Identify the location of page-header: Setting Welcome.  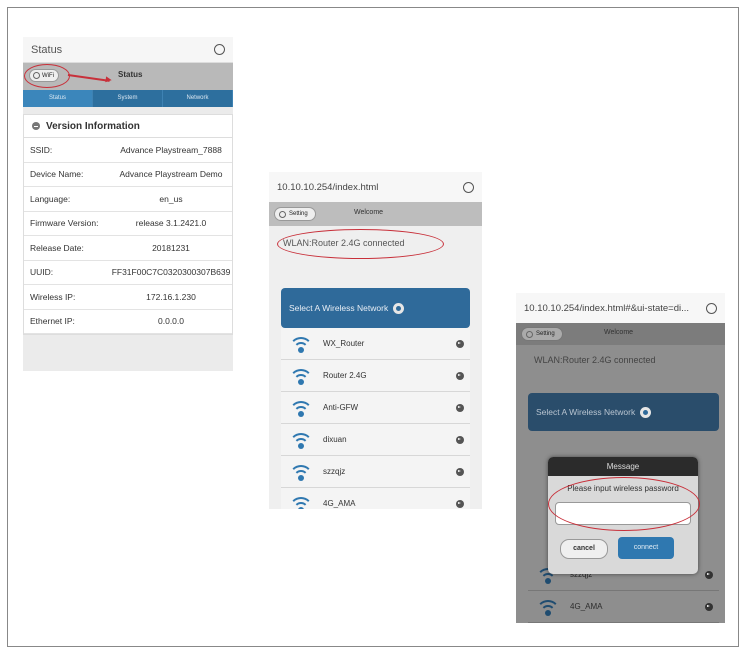
(375, 214).